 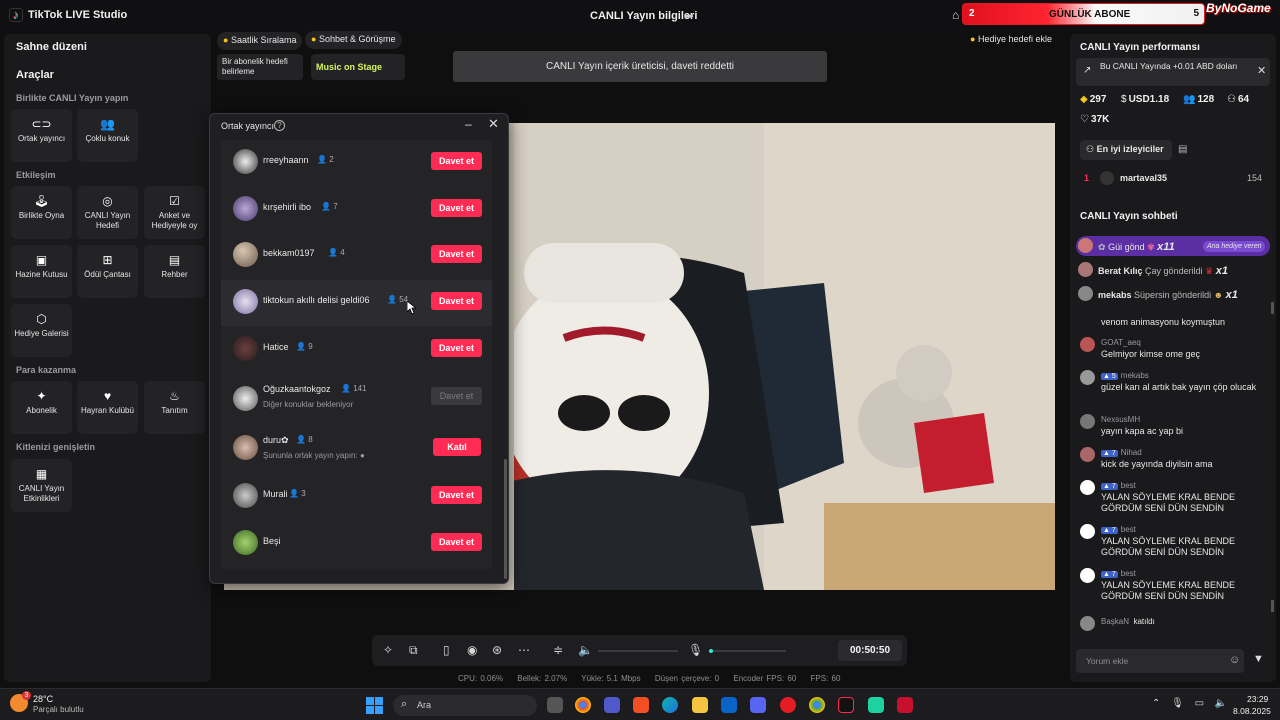 What do you see at coordinates (260, 41) in the screenshot?
I see `hourly-ranking-chip: ● Saatlik Sıralama` at bounding box center [260, 41].